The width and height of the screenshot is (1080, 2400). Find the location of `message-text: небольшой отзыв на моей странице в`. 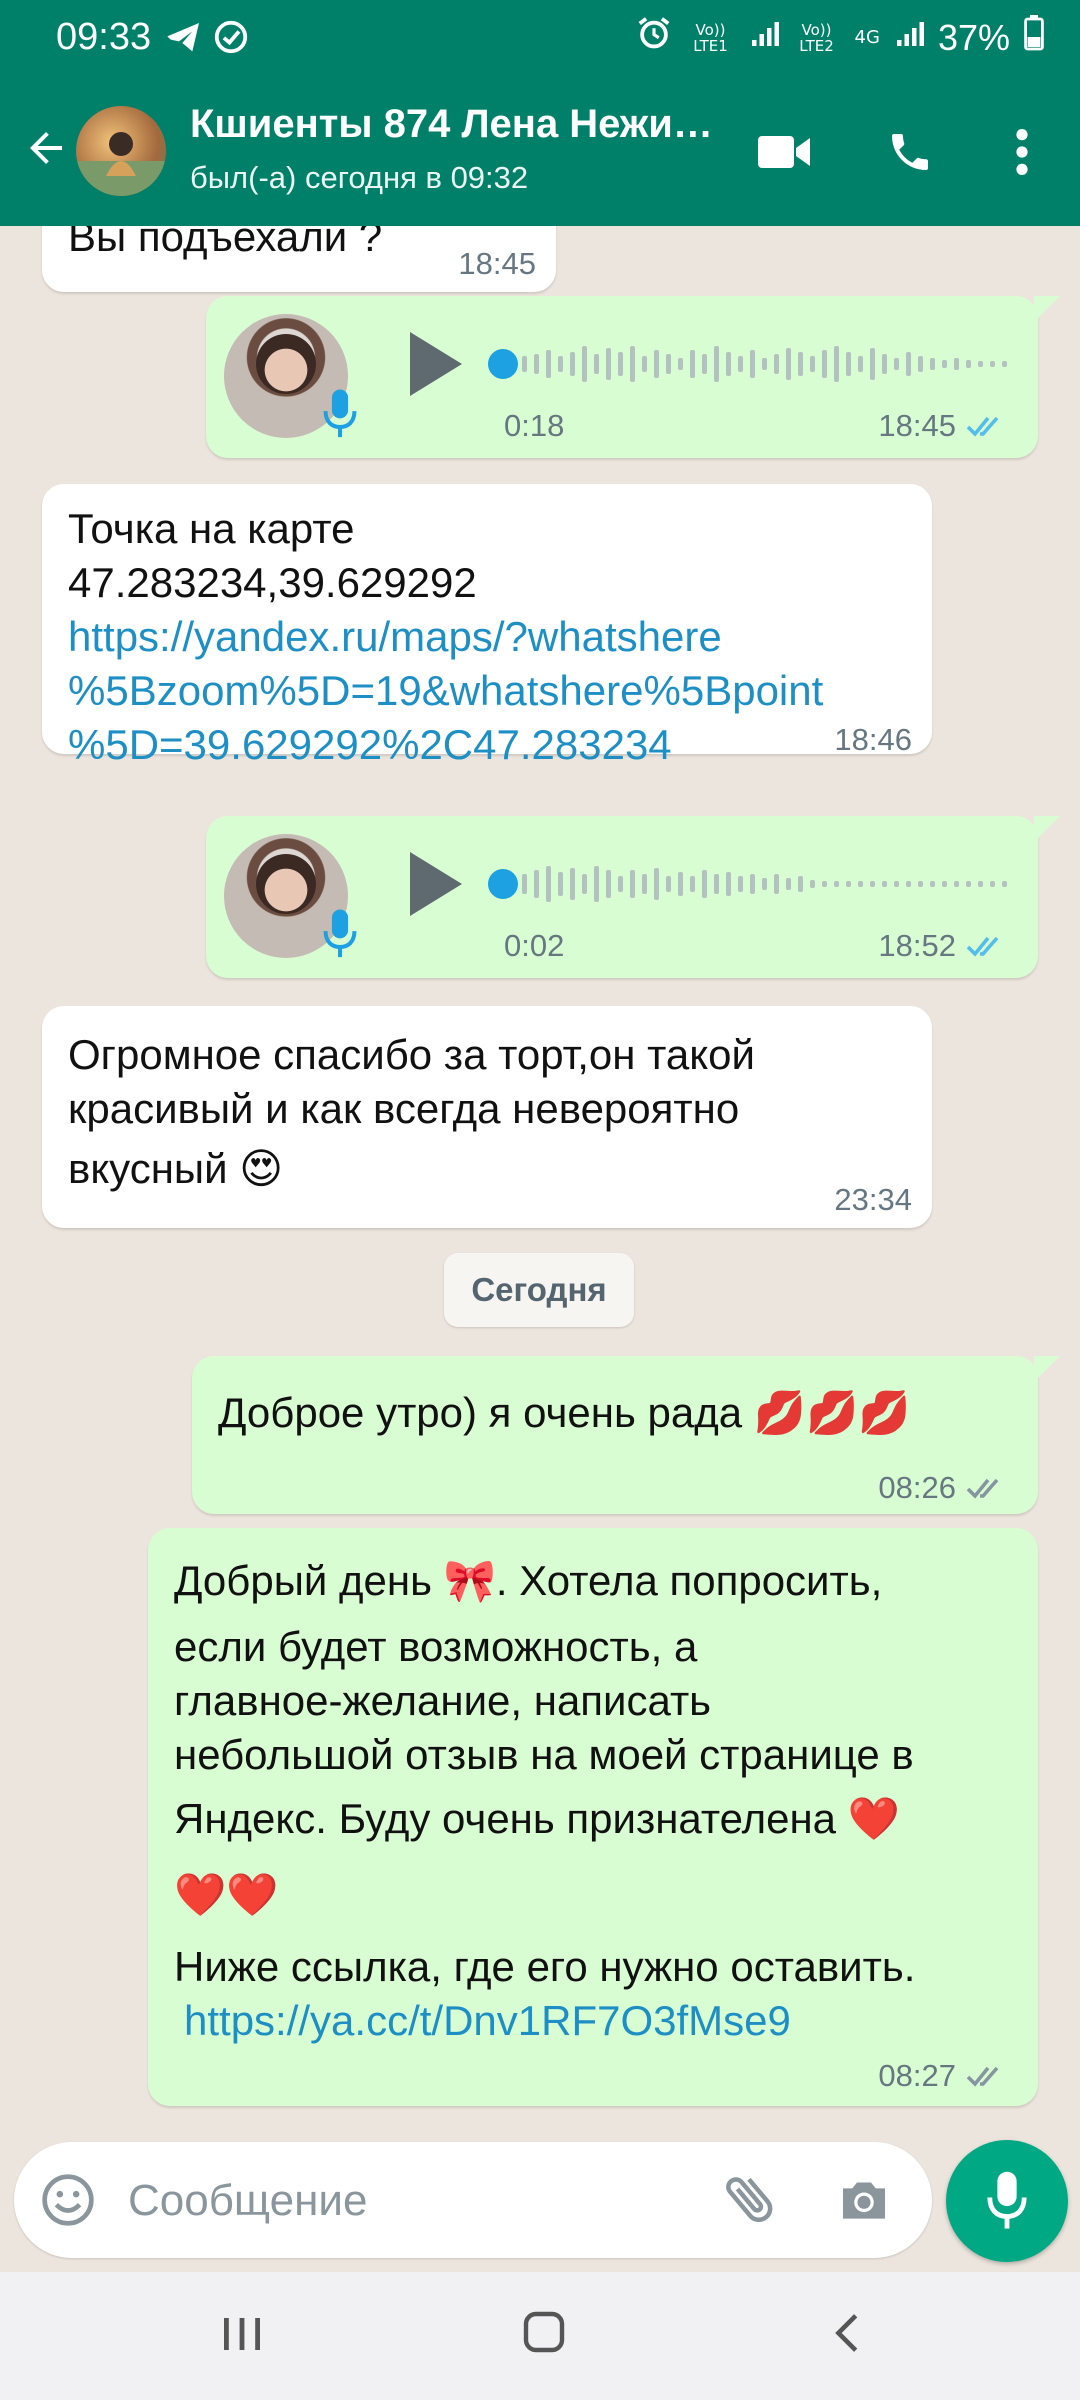

message-text: небольшой отзыв на моей странице в is located at coordinates (544, 1754).